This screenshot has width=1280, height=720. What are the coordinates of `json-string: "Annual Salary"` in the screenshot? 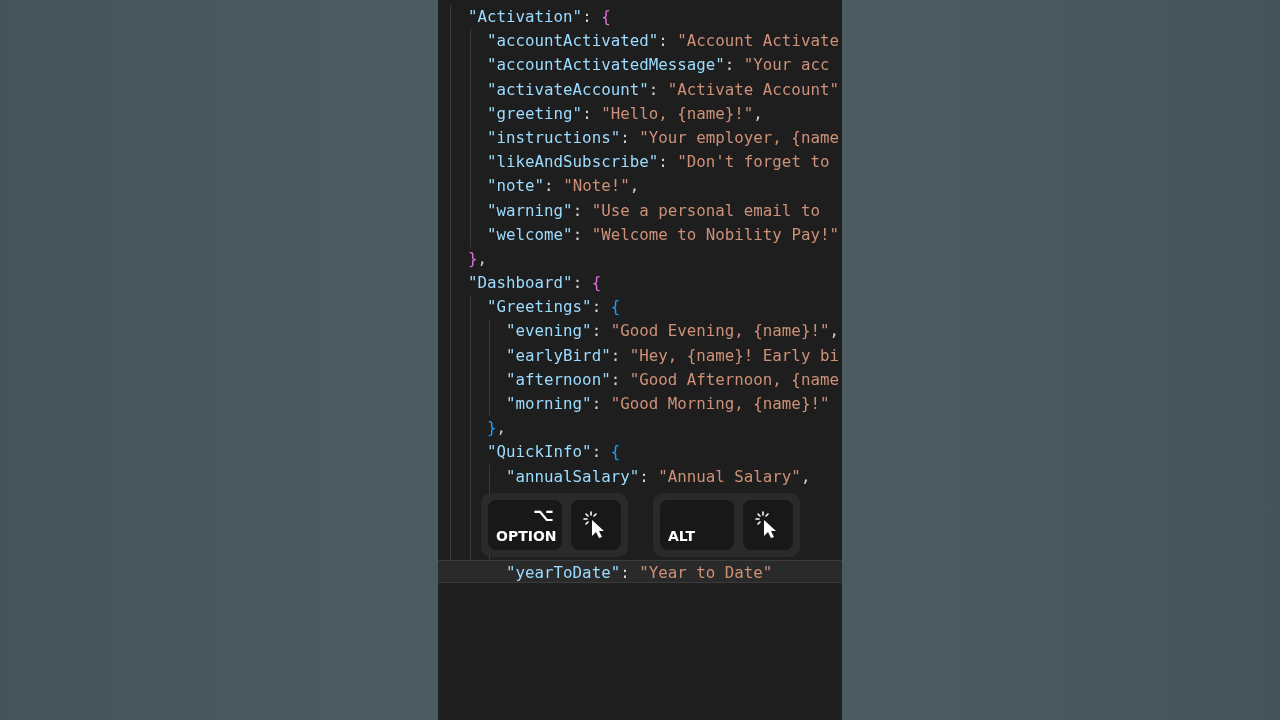 It's located at (729, 476).